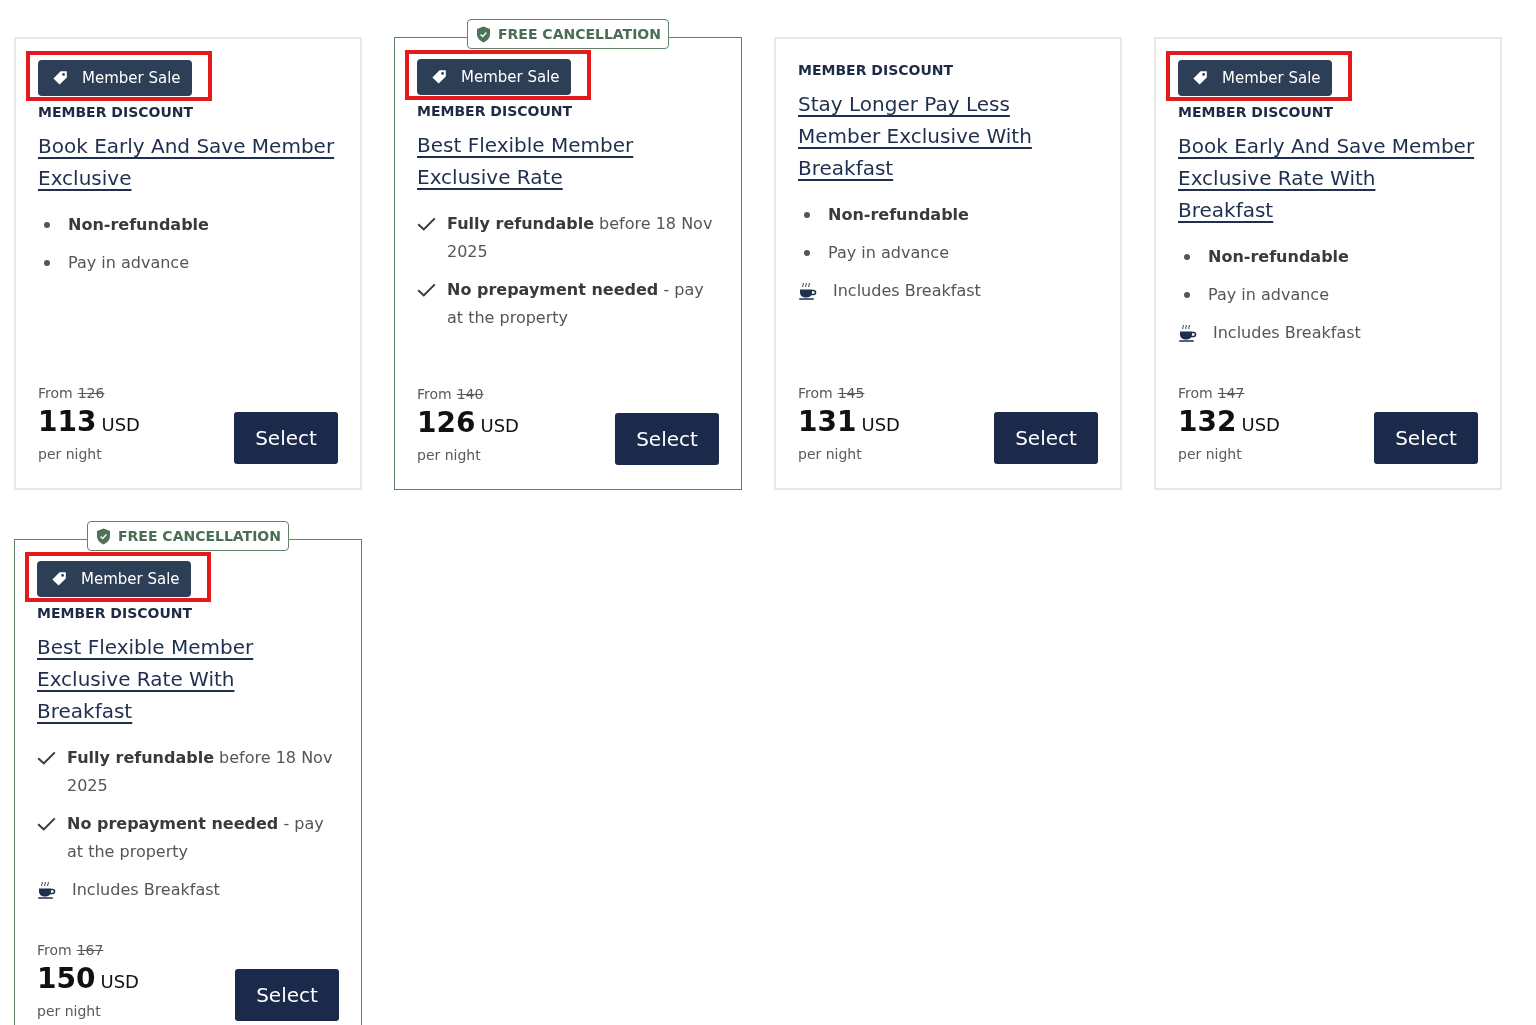 This screenshot has width=1536, height=1025. I want to click on rate-title-link: Stay Longer Pay Less Member Exclusive With Breakfast, so click(947, 136).